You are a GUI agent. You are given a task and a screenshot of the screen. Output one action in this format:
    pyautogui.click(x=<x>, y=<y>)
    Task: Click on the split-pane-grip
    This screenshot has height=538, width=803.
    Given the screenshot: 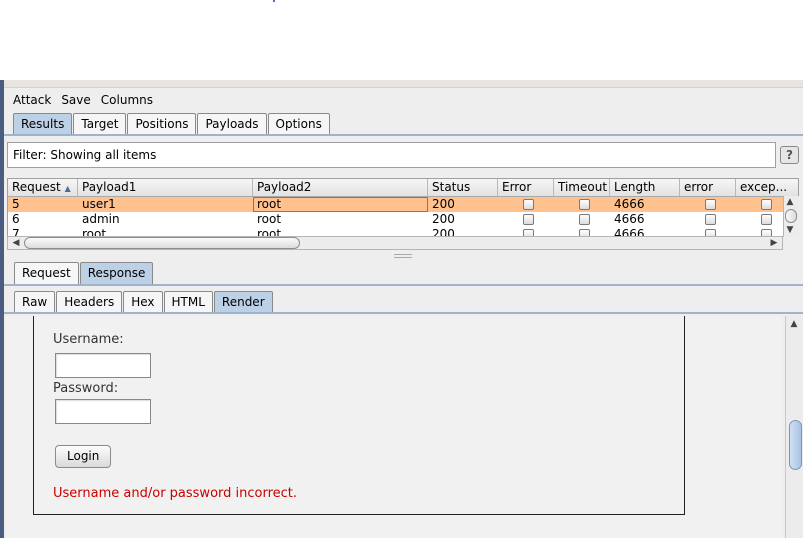 What is the action you would take?
    pyautogui.click(x=403, y=256)
    